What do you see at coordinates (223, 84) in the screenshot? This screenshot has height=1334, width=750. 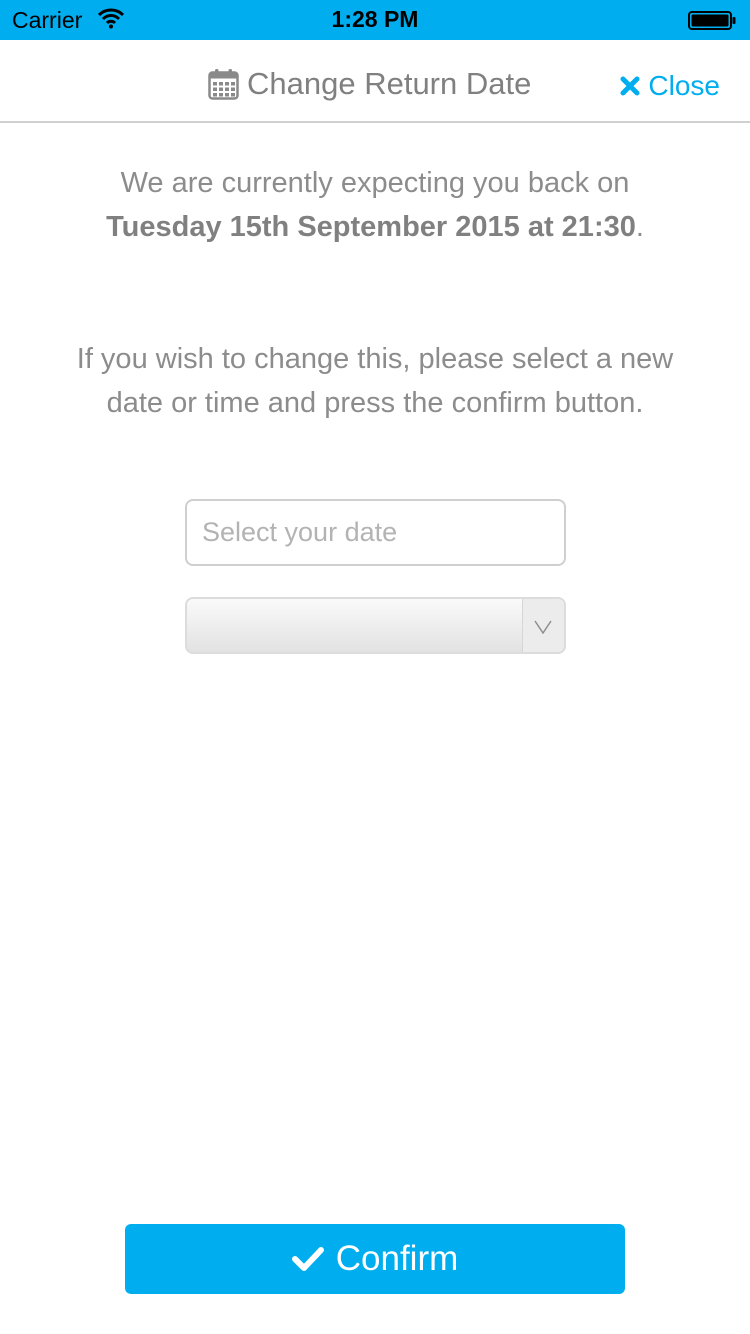 I see `calendar-icon` at bounding box center [223, 84].